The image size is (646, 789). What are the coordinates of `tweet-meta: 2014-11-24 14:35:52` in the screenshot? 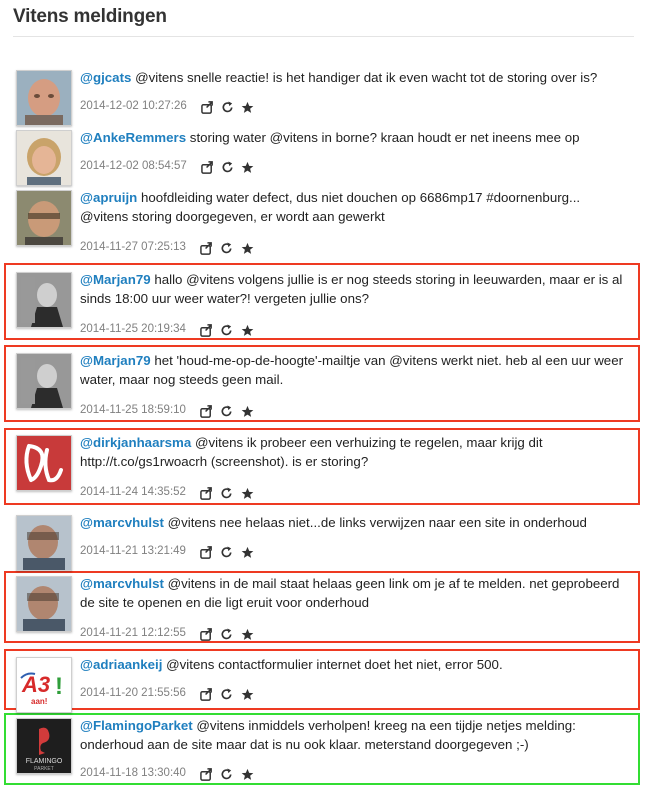 It's located at (169, 493).